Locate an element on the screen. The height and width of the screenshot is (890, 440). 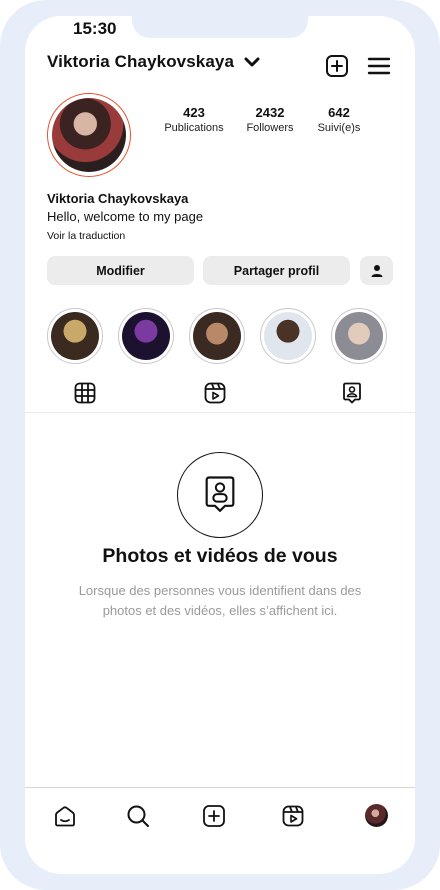
home-icon is located at coordinates (65, 816).